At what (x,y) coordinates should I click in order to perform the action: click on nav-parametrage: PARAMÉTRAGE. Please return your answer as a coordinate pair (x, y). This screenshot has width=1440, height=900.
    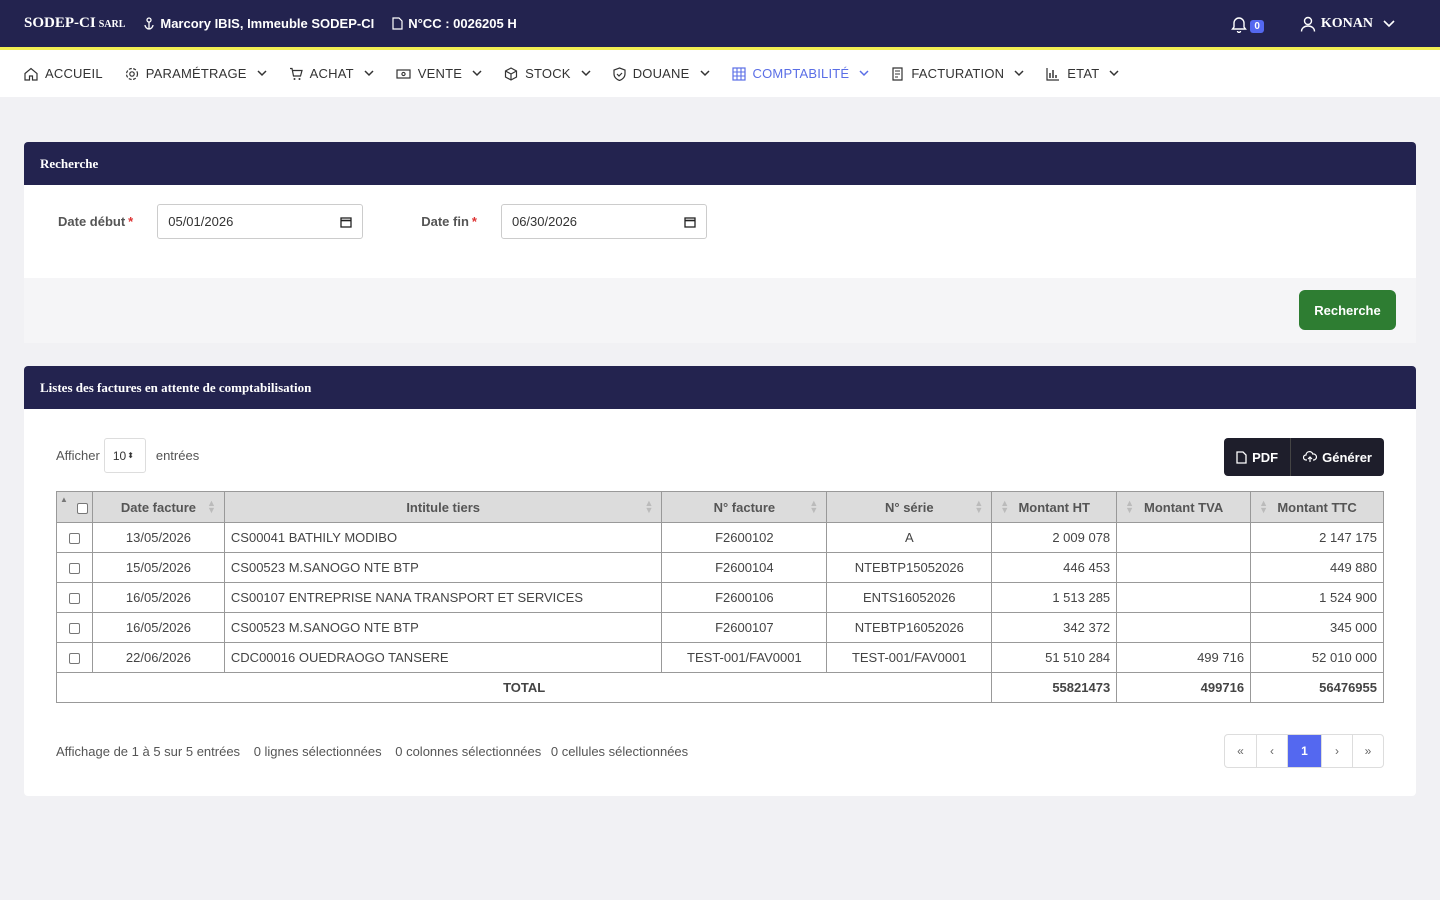
    Looking at the image, I should click on (196, 73).